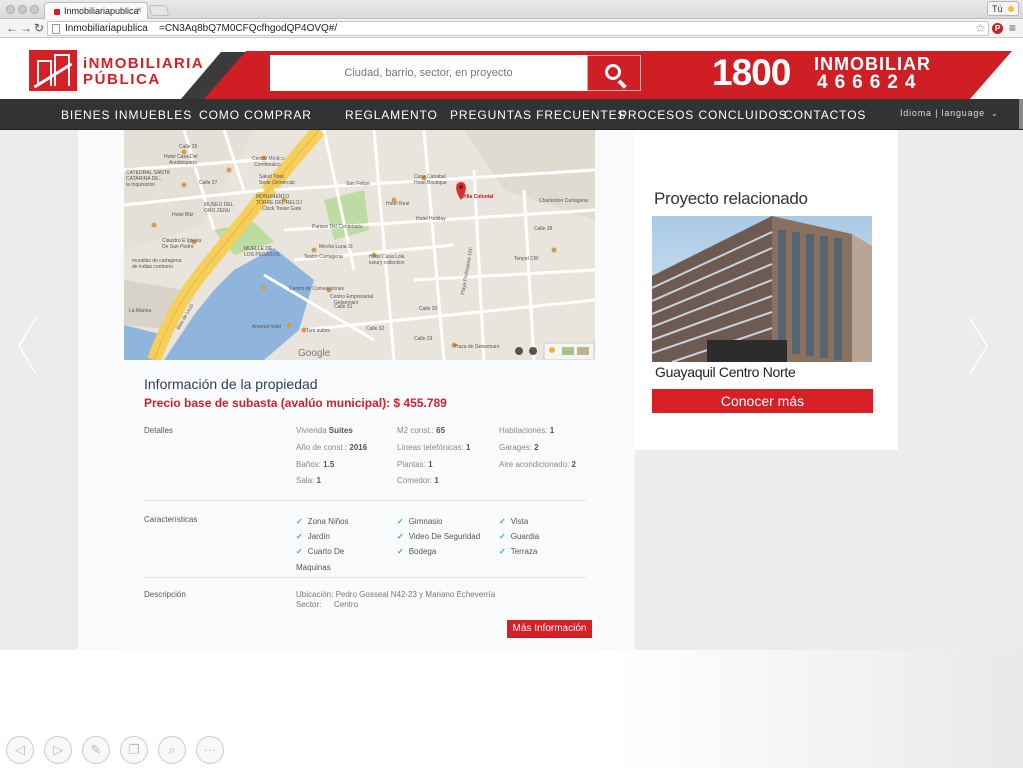 The image size is (1023, 768). Describe the element at coordinates (980, 28) in the screenshot. I see `bookmark-star-icon: ☆` at that location.